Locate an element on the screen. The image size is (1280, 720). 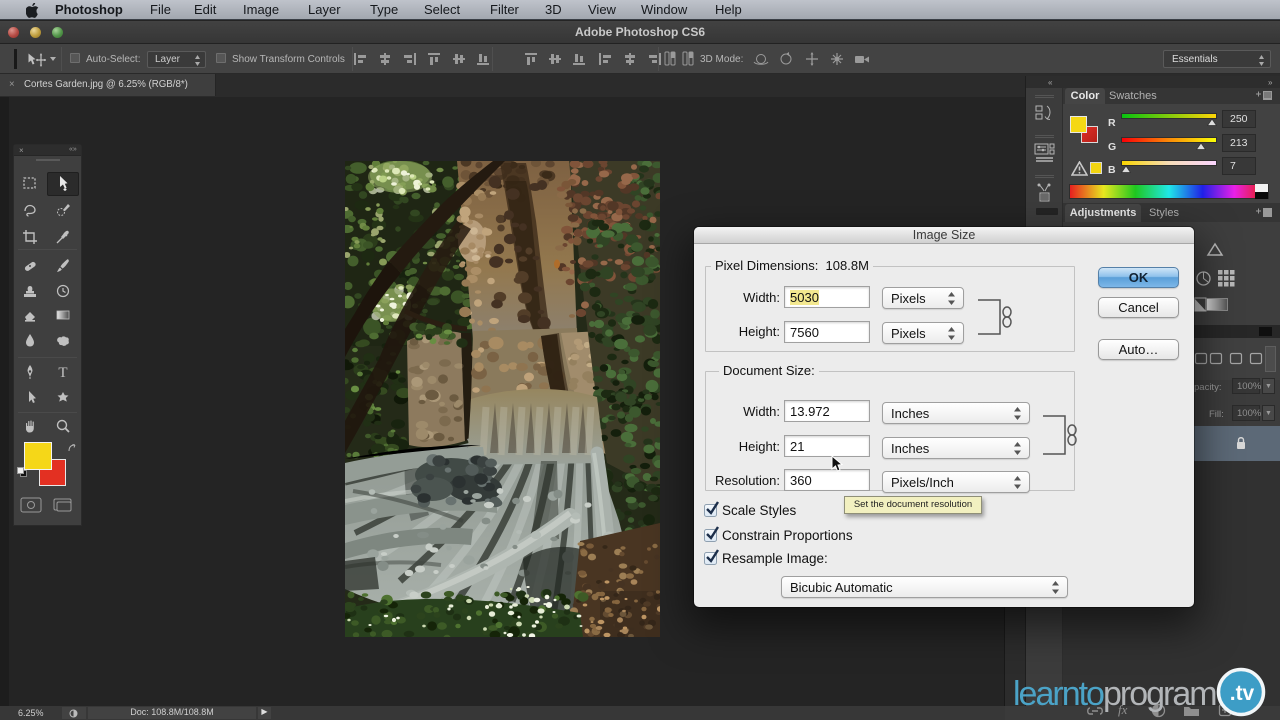
svg-text: T is located at coordinates (62, 372).